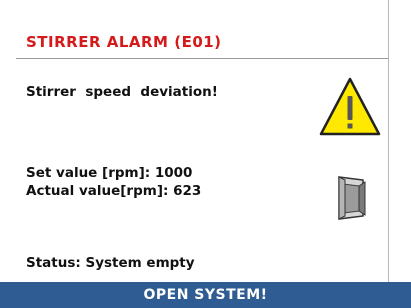 The image size is (411, 308). I want to click on alarm-title: STIRRER ALARM (E01), so click(124, 42).